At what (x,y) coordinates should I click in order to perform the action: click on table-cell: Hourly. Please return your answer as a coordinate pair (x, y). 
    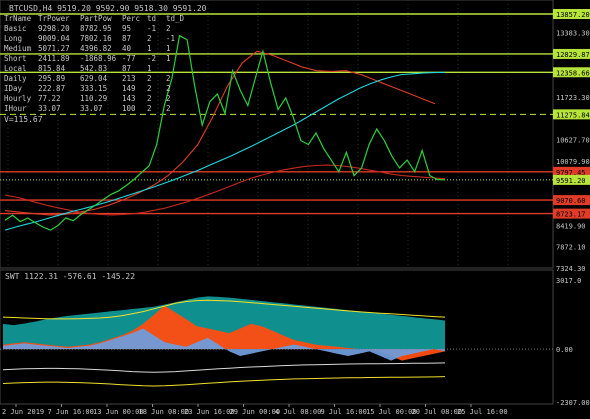
    Looking at the image, I should click on (18, 98).